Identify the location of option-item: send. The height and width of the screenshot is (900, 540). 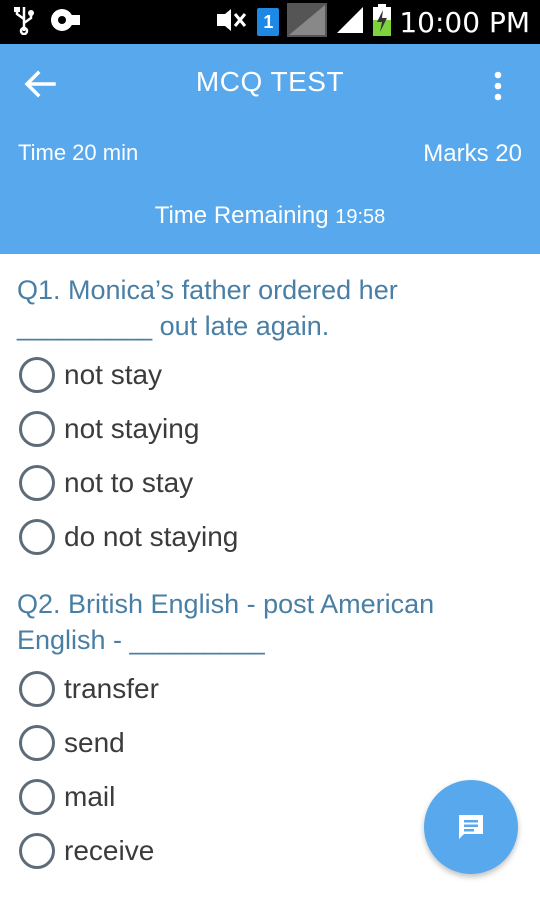
(278, 743).